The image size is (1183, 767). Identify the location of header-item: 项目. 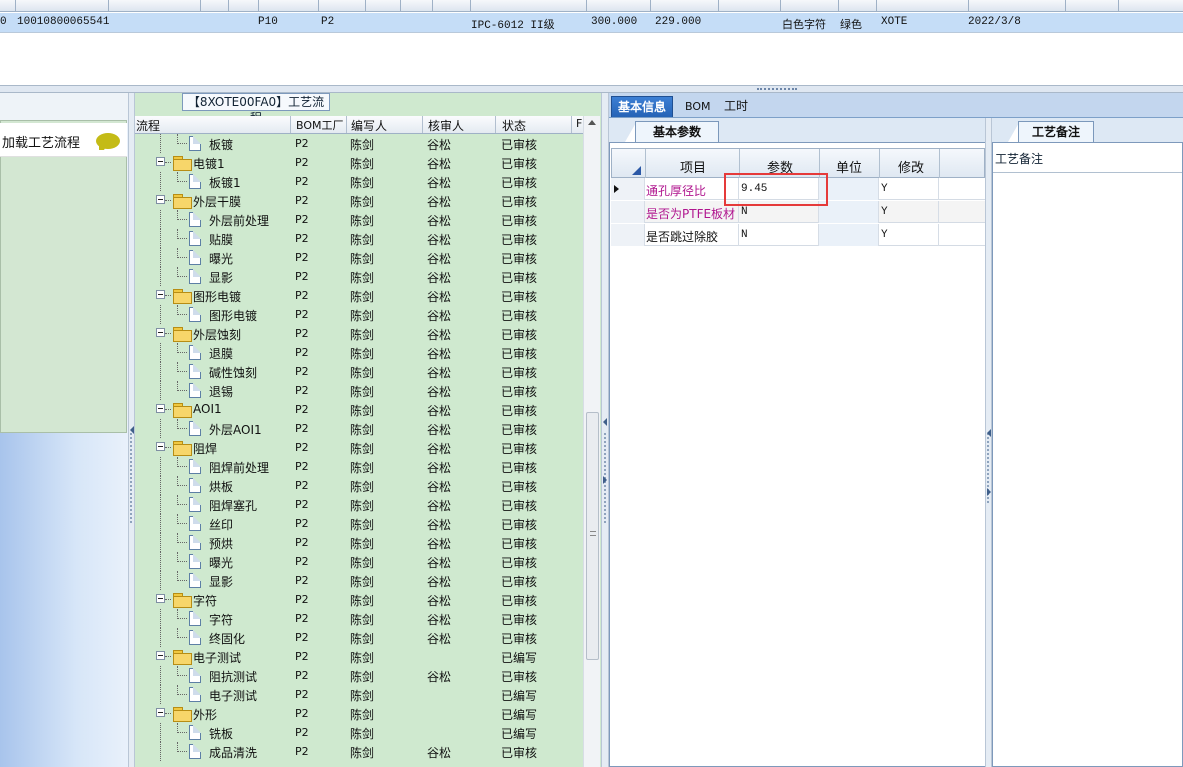
(693, 166).